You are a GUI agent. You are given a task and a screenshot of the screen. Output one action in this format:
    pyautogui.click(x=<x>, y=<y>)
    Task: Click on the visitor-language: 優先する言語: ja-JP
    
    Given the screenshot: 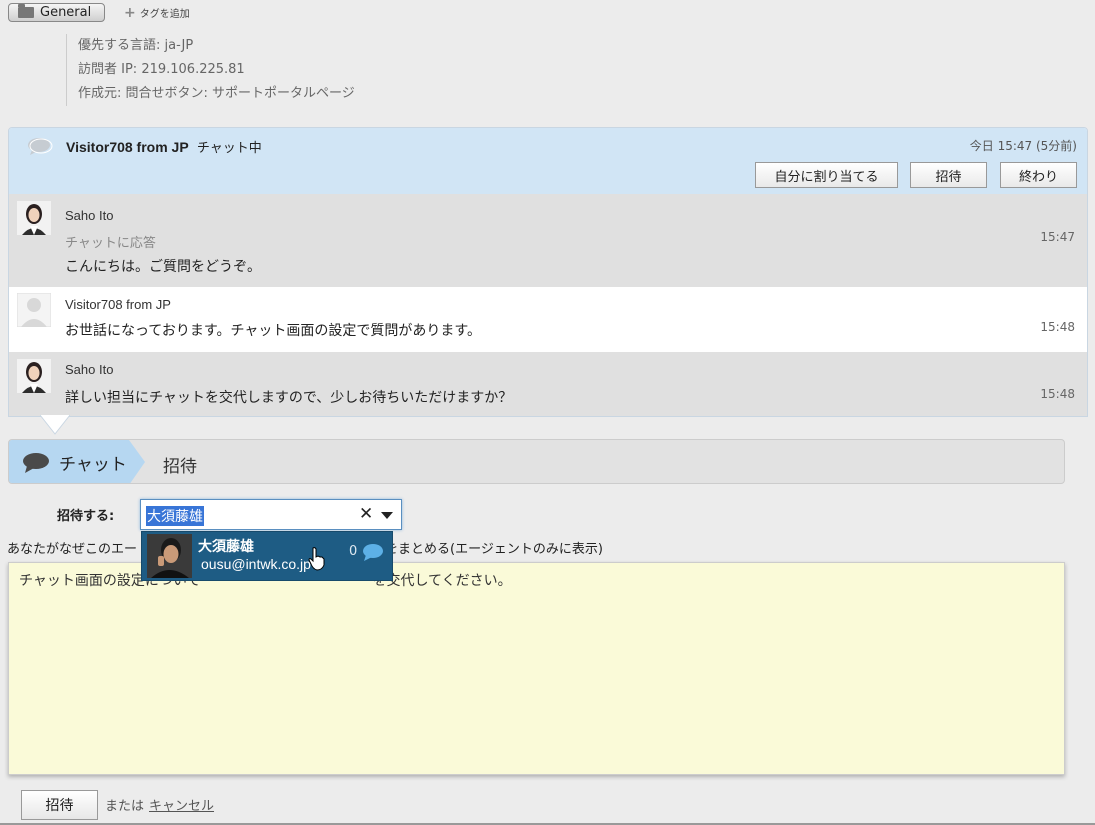 What is the action you would take?
    pyautogui.click(x=136, y=45)
    